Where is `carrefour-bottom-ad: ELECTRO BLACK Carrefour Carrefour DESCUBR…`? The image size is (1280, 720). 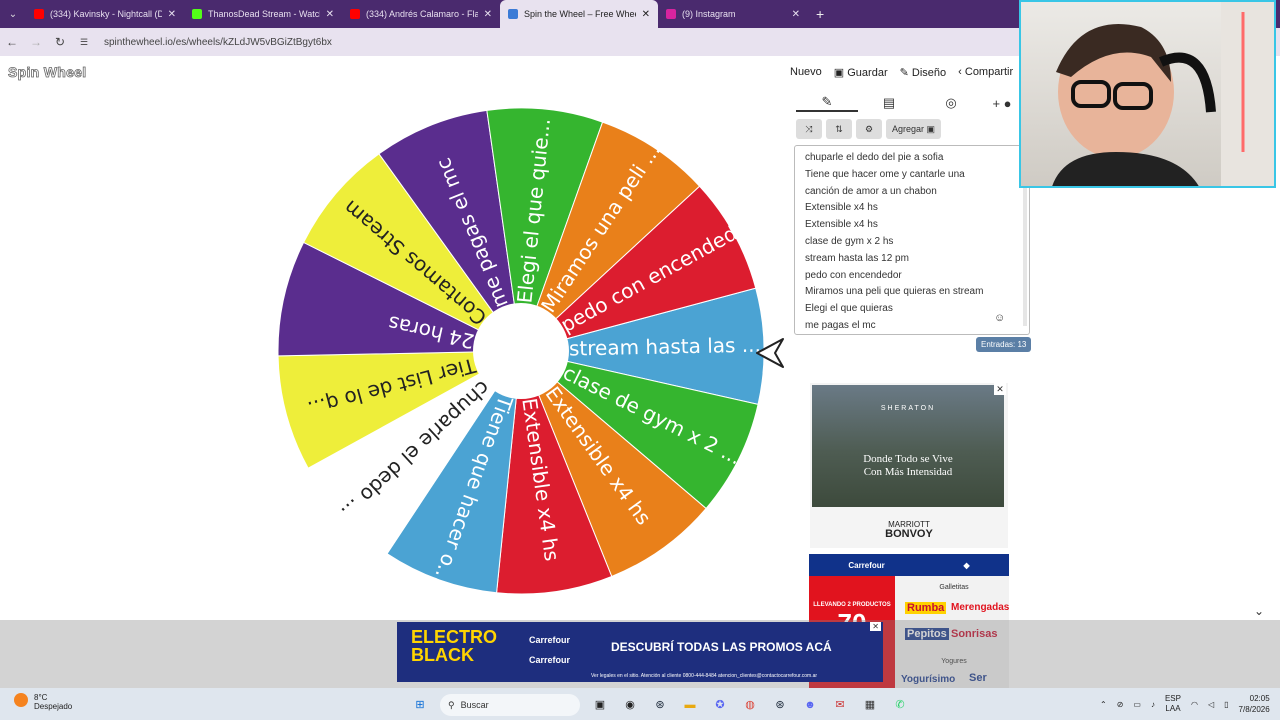 carrefour-bottom-ad: ELECTRO BLACK Carrefour Carrefour DESCUBR… is located at coordinates (640, 652).